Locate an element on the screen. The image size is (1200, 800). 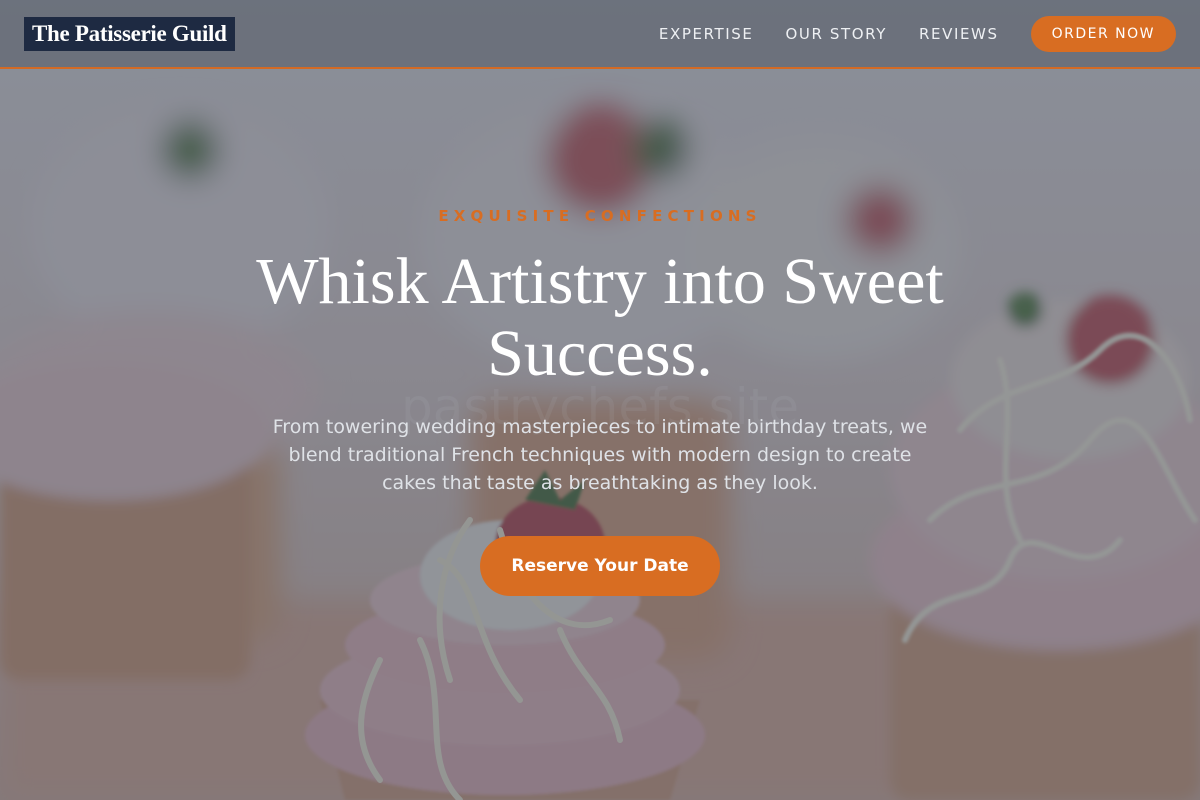
hero-headline-line2: Success. is located at coordinates (600, 353).